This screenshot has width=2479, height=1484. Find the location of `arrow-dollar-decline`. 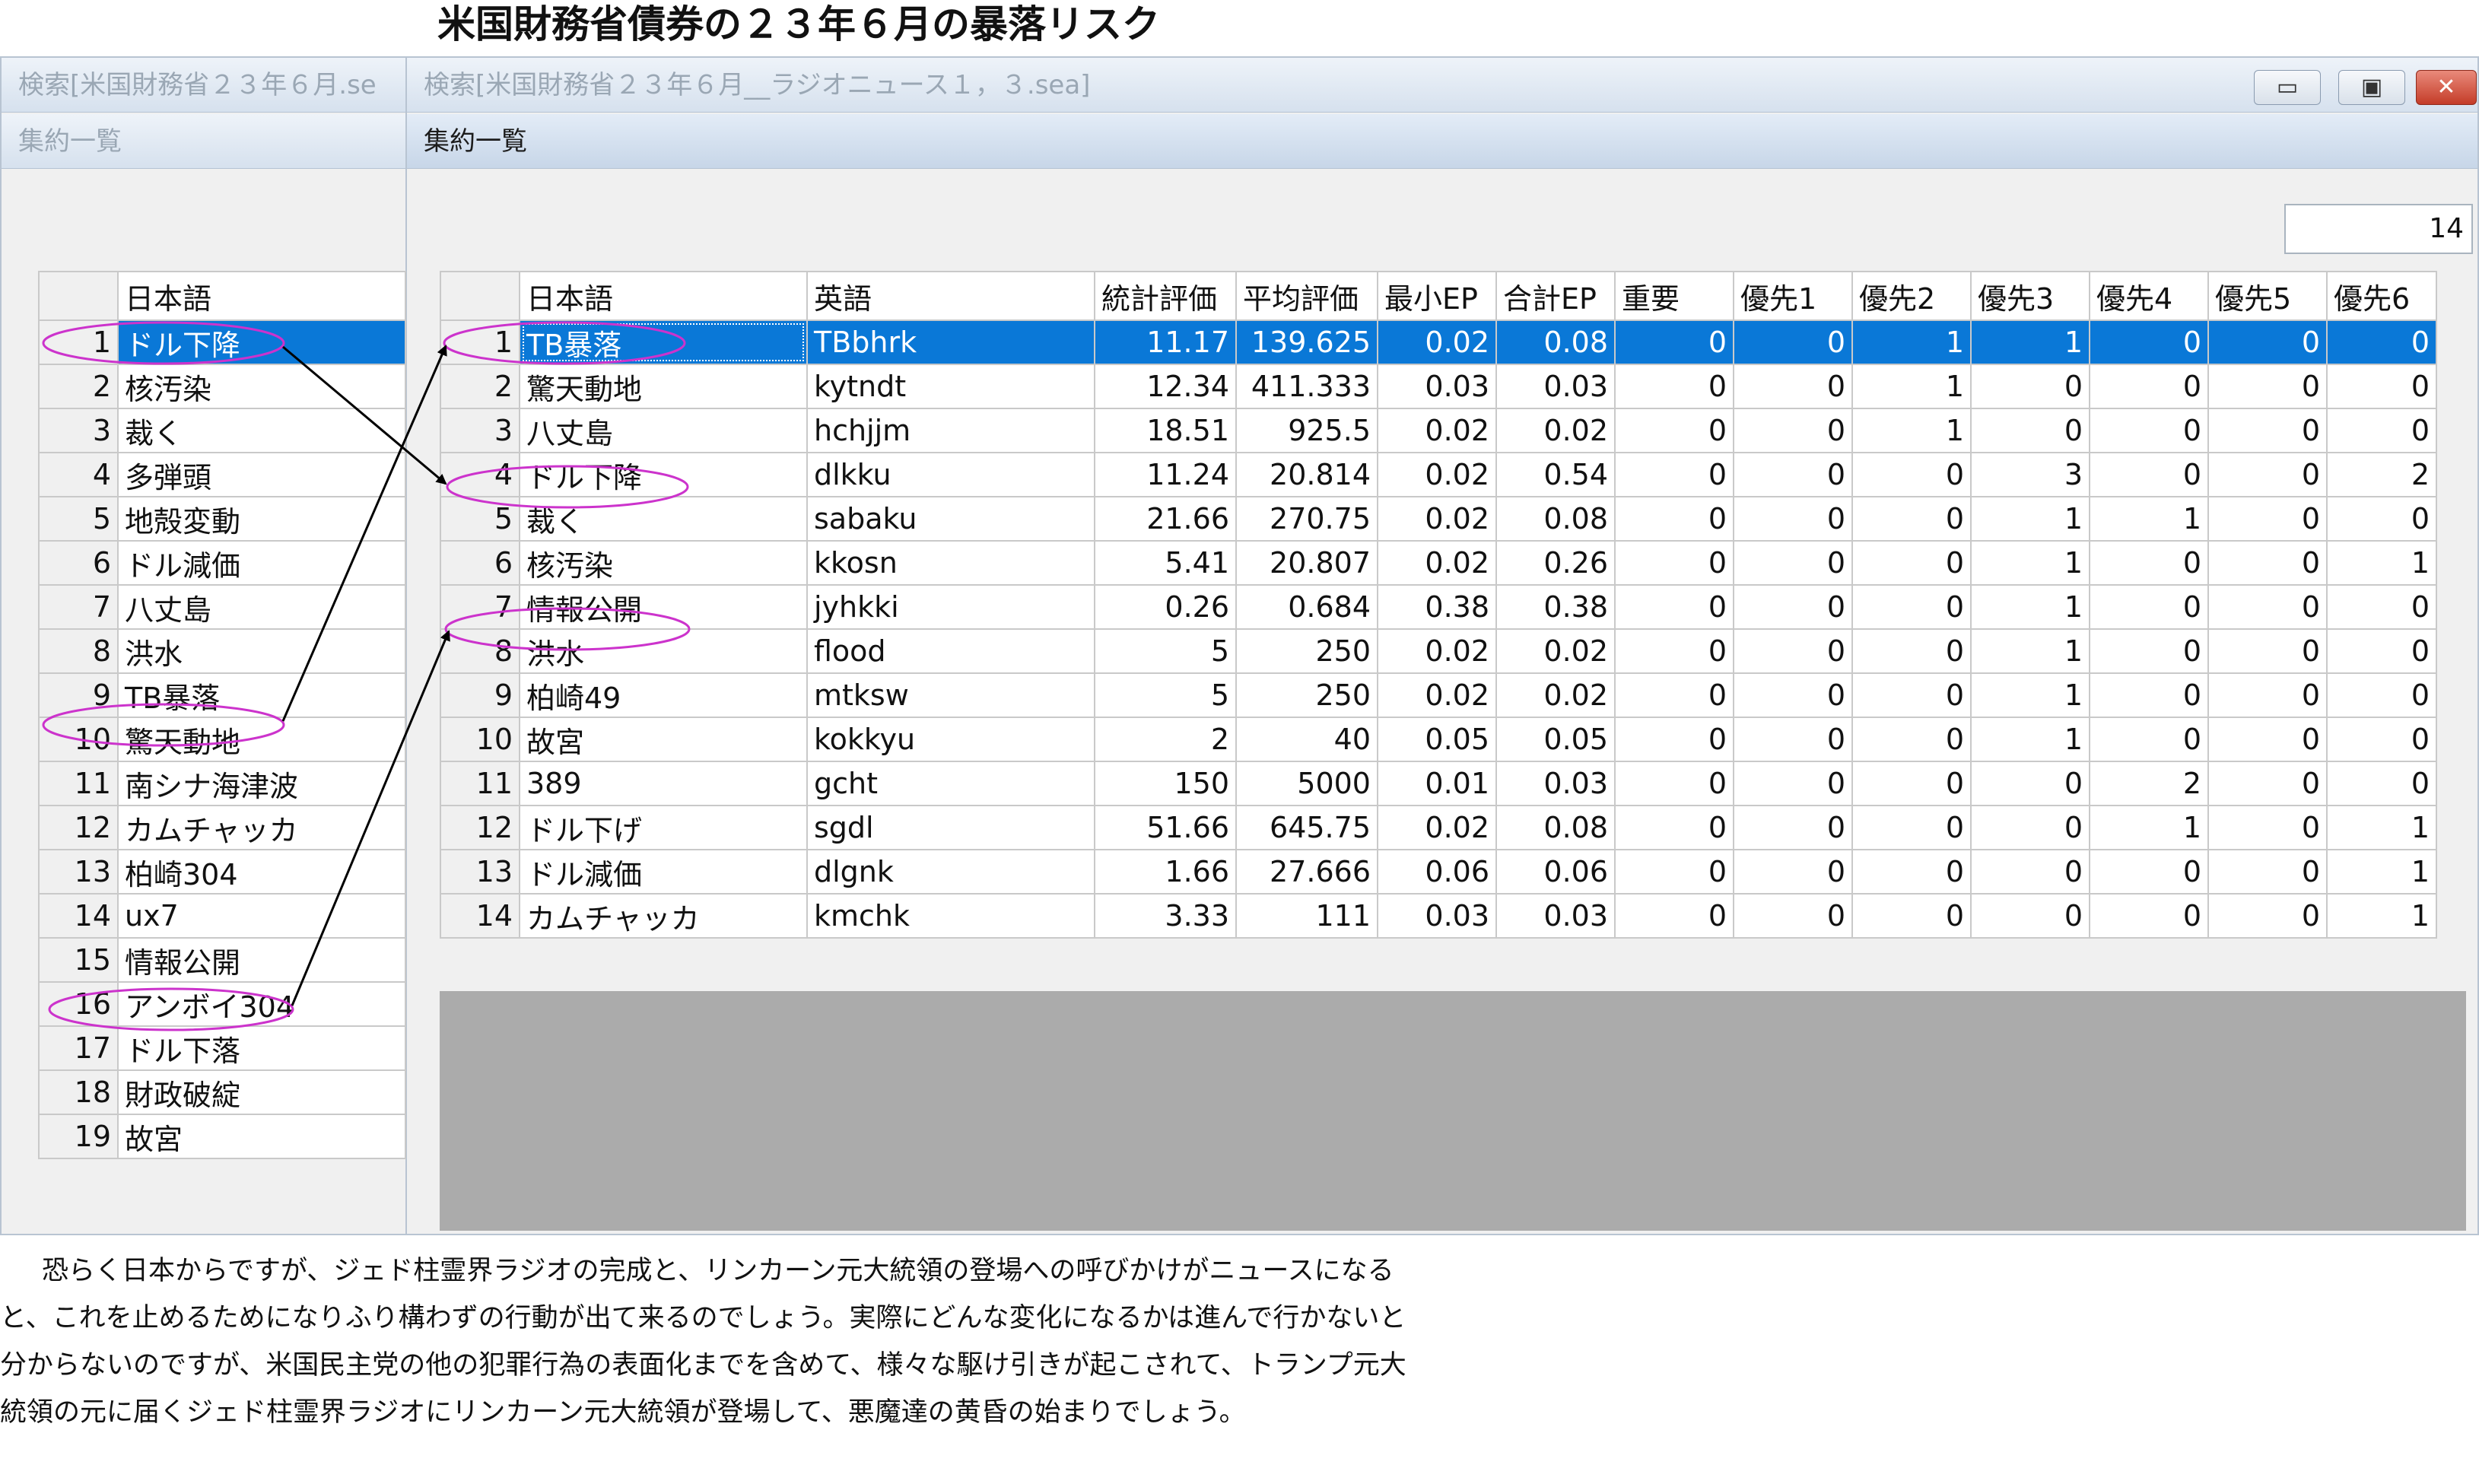

arrow-dollar-decline is located at coordinates (364, 415).